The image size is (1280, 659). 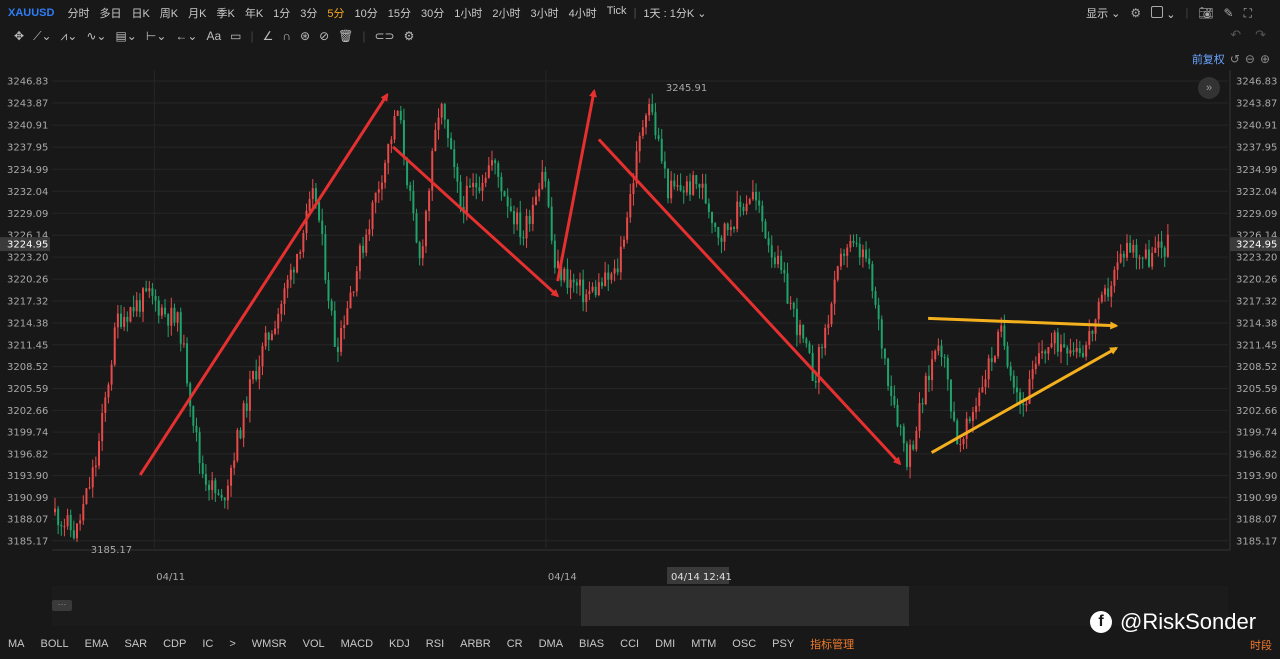 I want to click on indicator-tab: OSC, so click(x=744, y=644).